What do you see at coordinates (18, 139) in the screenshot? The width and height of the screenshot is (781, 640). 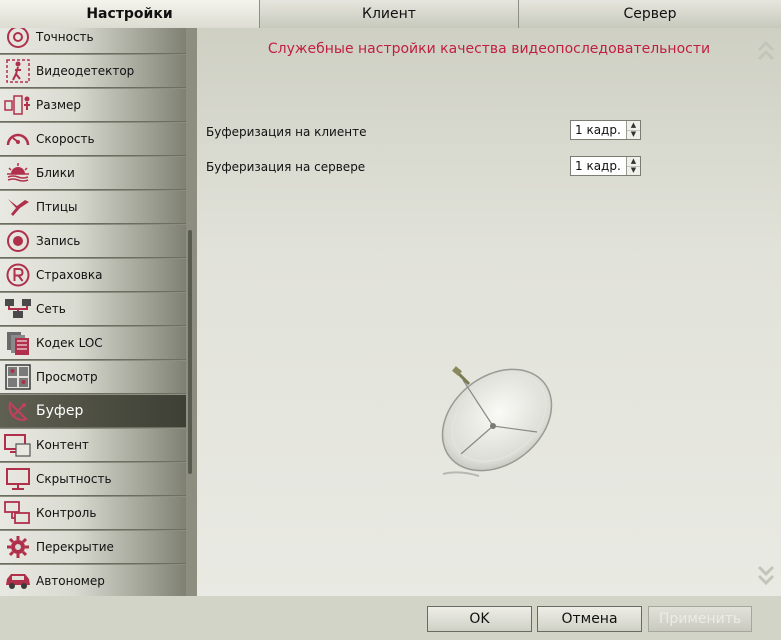 I see `speedometer-icon` at bounding box center [18, 139].